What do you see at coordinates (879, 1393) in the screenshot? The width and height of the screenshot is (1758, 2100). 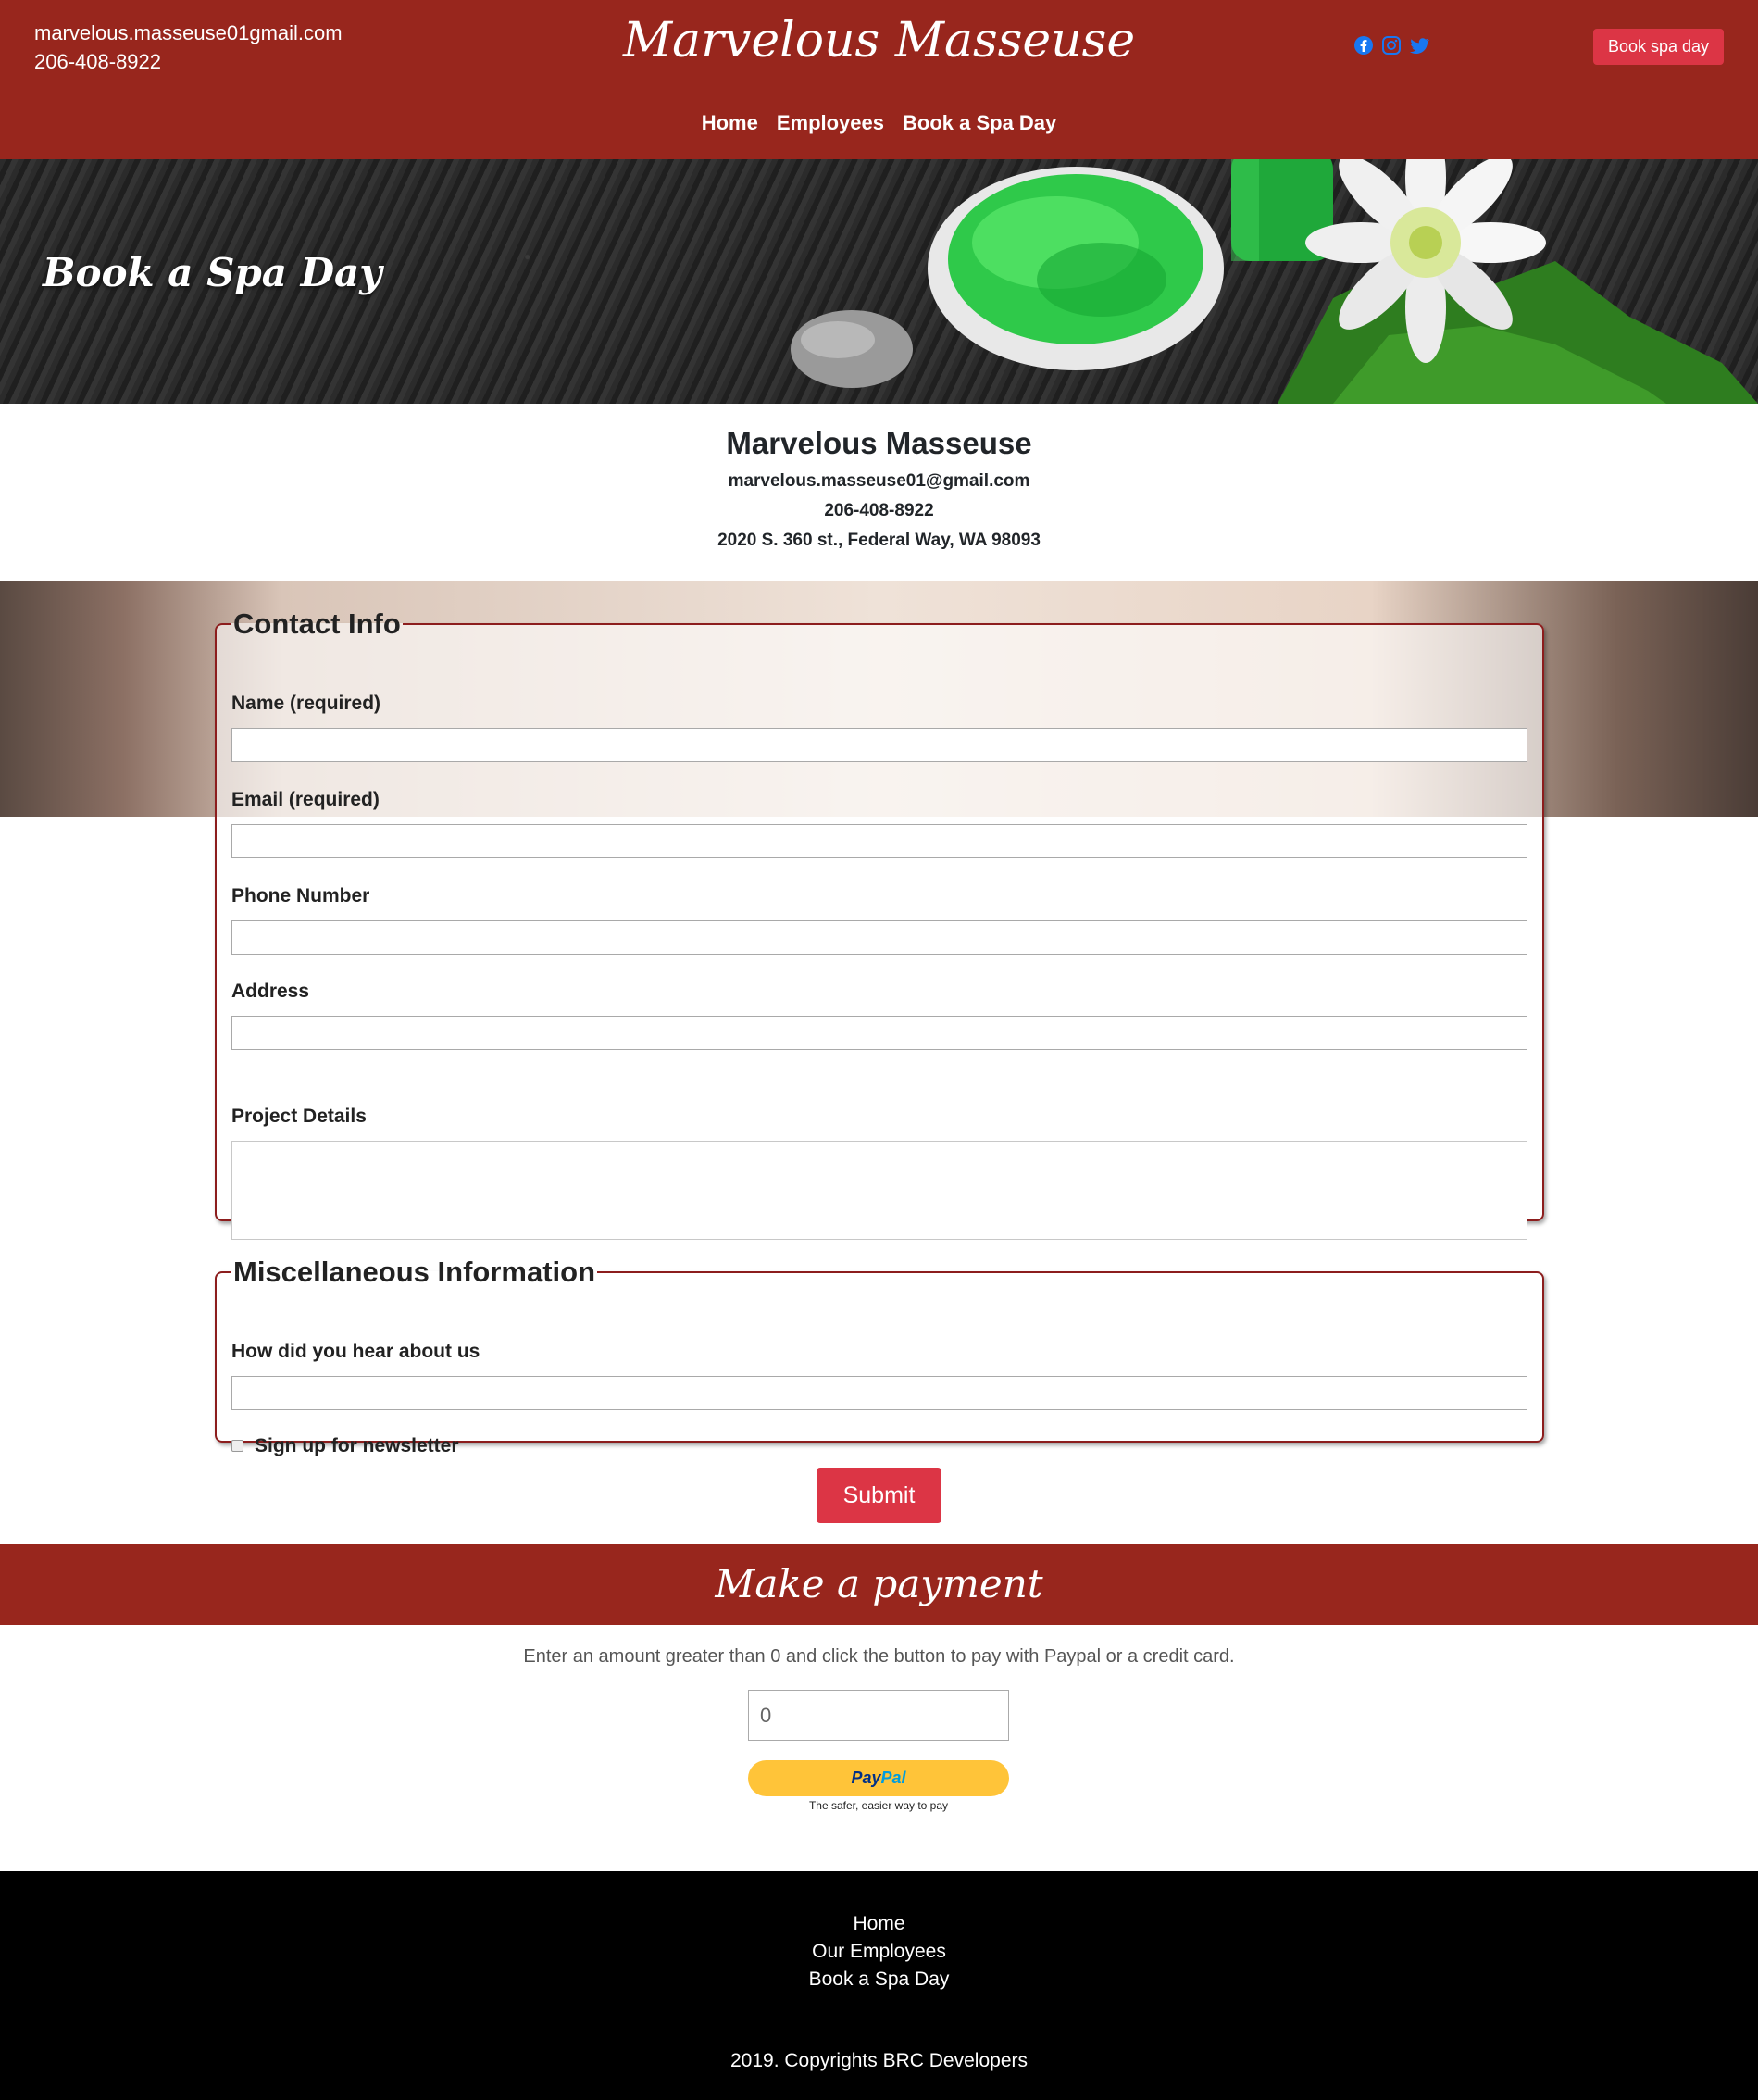 I see `hear-about-input` at bounding box center [879, 1393].